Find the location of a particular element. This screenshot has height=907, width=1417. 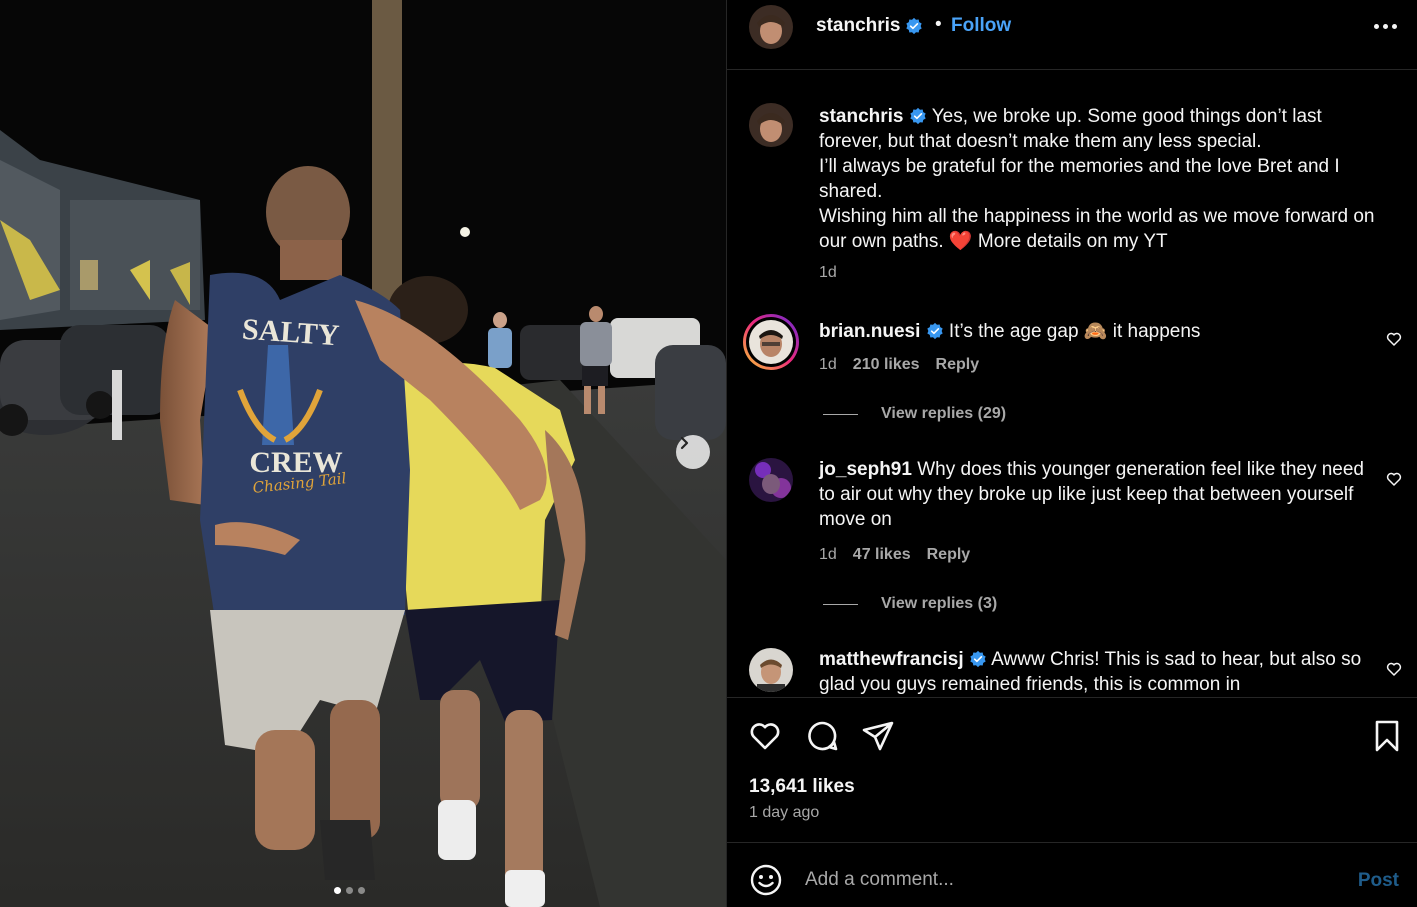

more-horizontal-icon is located at coordinates (1385, 26).